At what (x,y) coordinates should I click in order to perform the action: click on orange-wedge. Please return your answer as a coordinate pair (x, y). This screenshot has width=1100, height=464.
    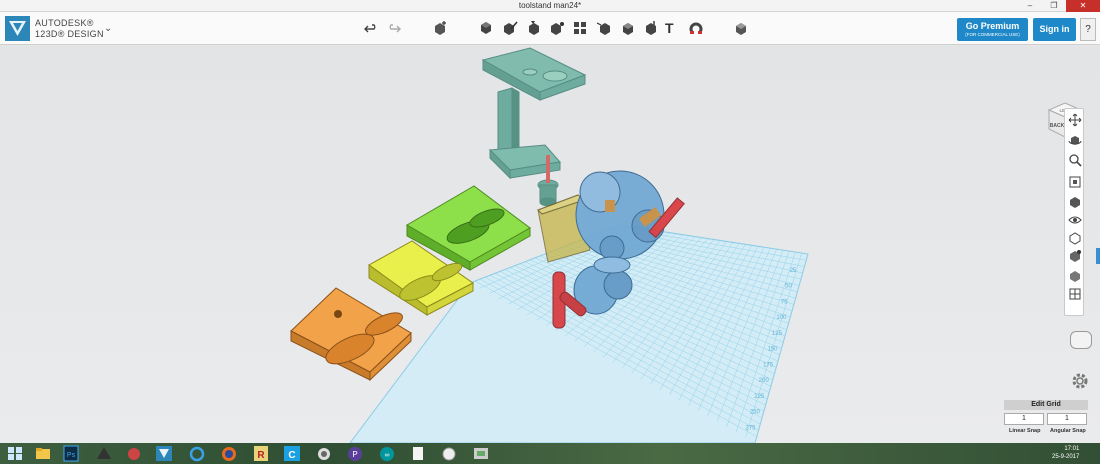
    Looking at the image, I should click on (351, 334).